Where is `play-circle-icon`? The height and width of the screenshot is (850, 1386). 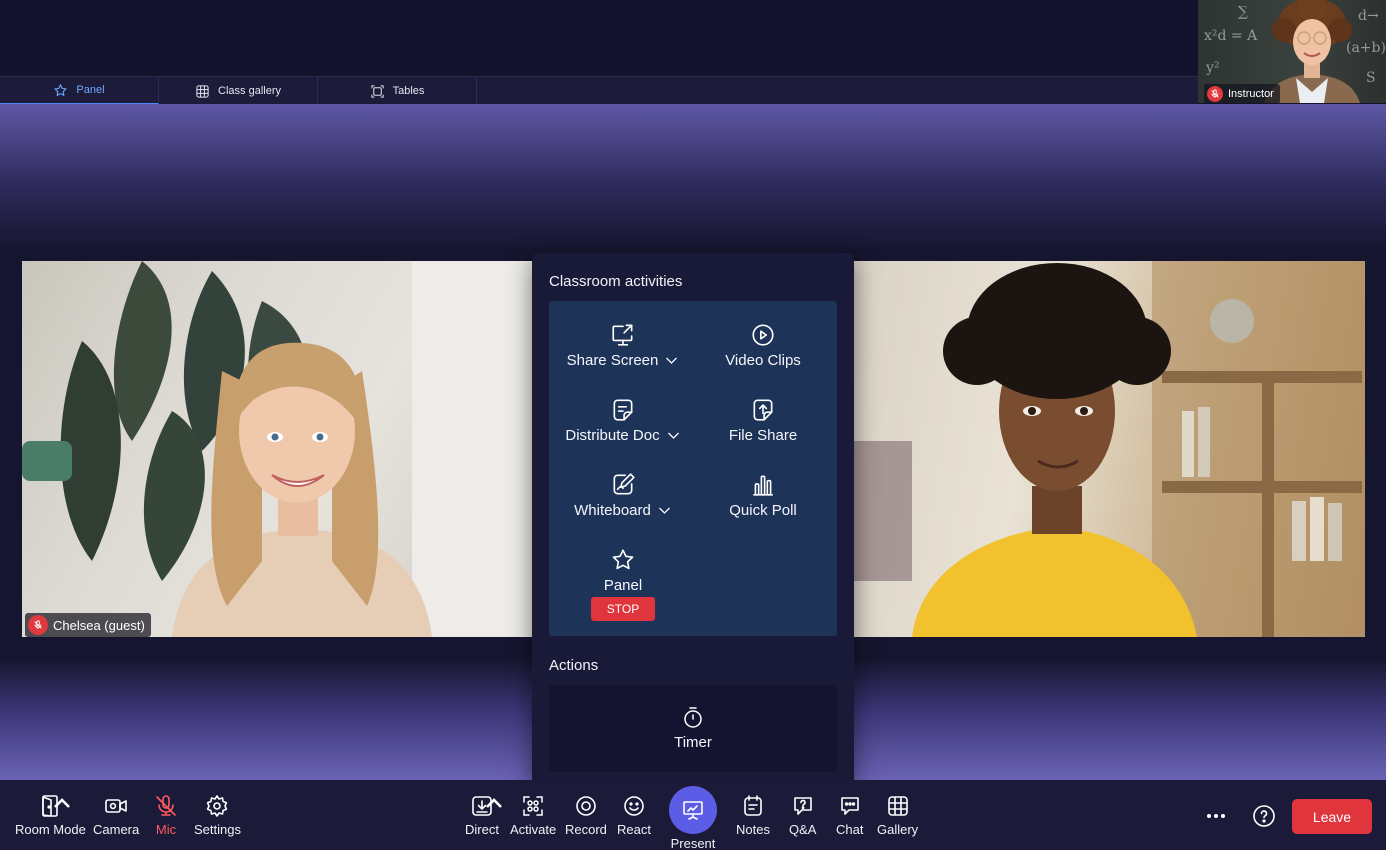 play-circle-icon is located at coordinates (763, 335).